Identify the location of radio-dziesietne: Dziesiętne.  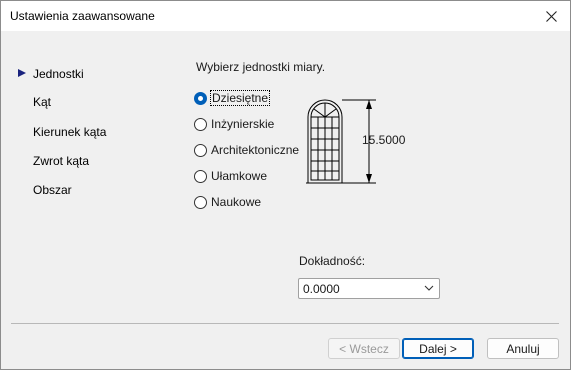
(232, 98).